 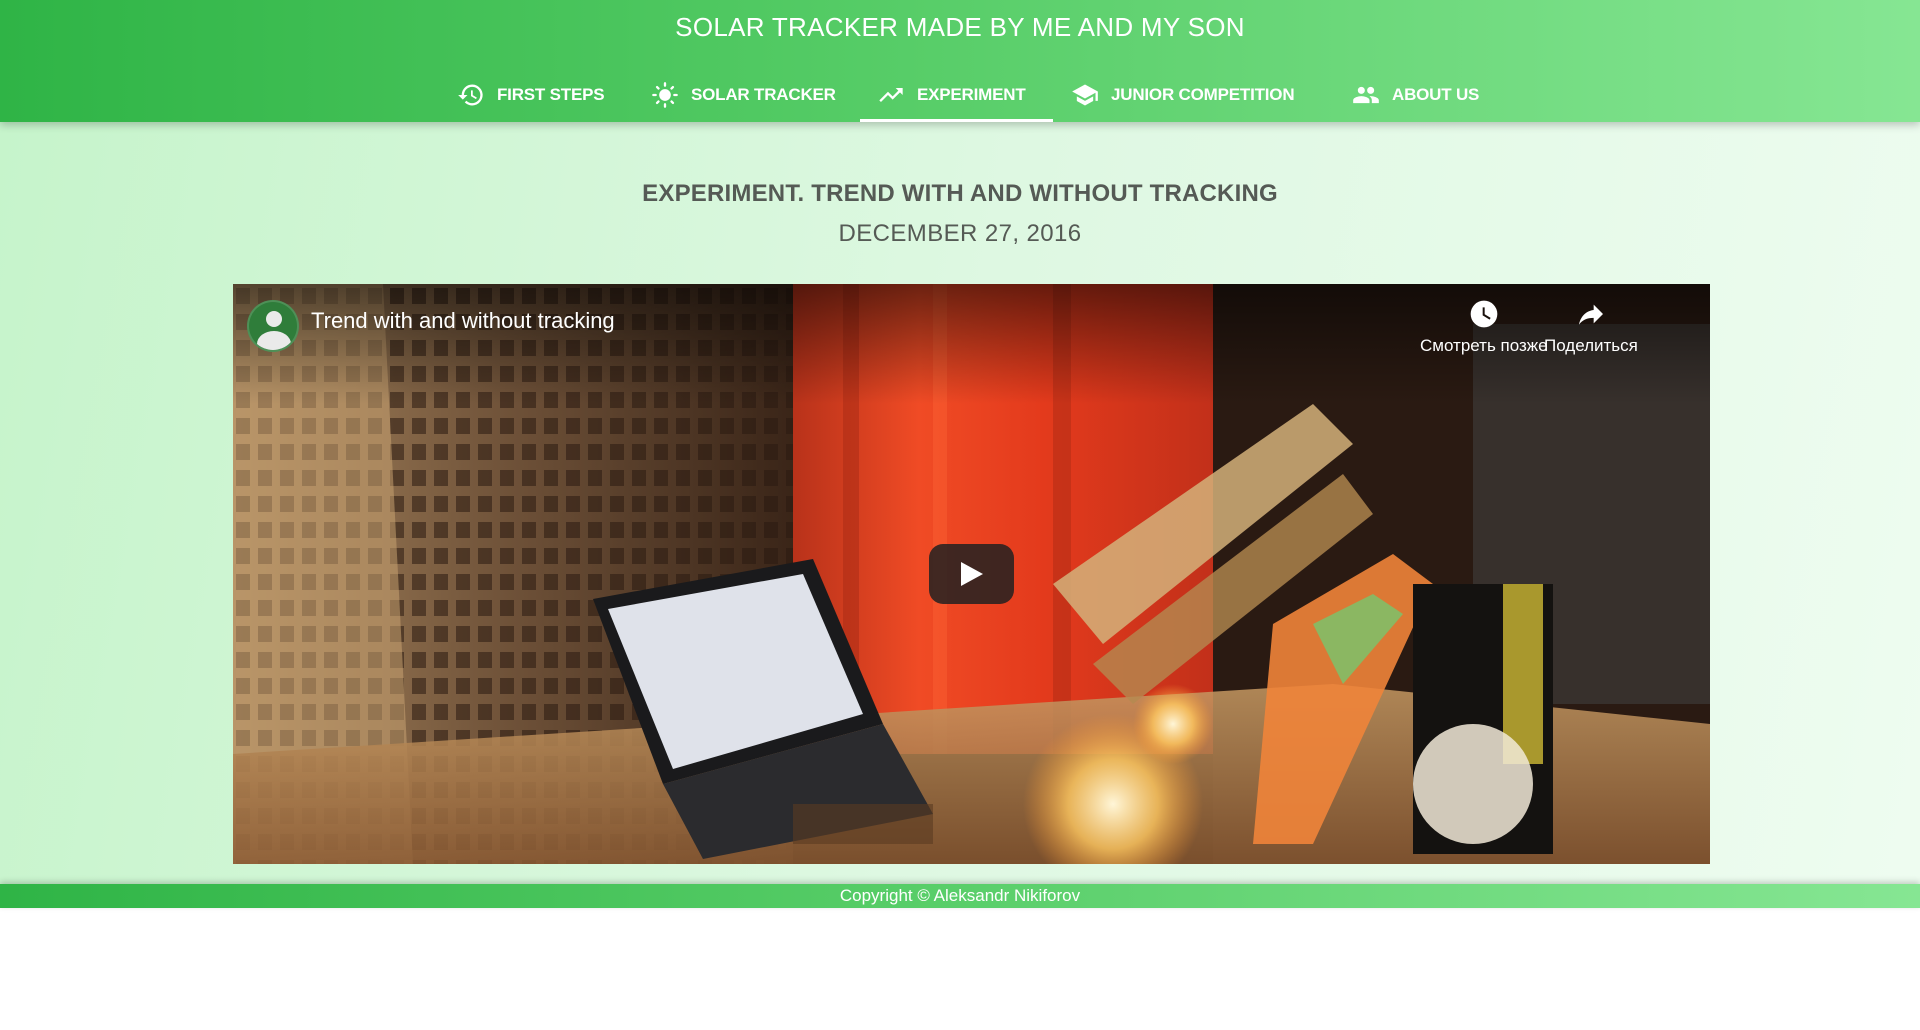 I want to click on play-button, so click(x=971, y=574).